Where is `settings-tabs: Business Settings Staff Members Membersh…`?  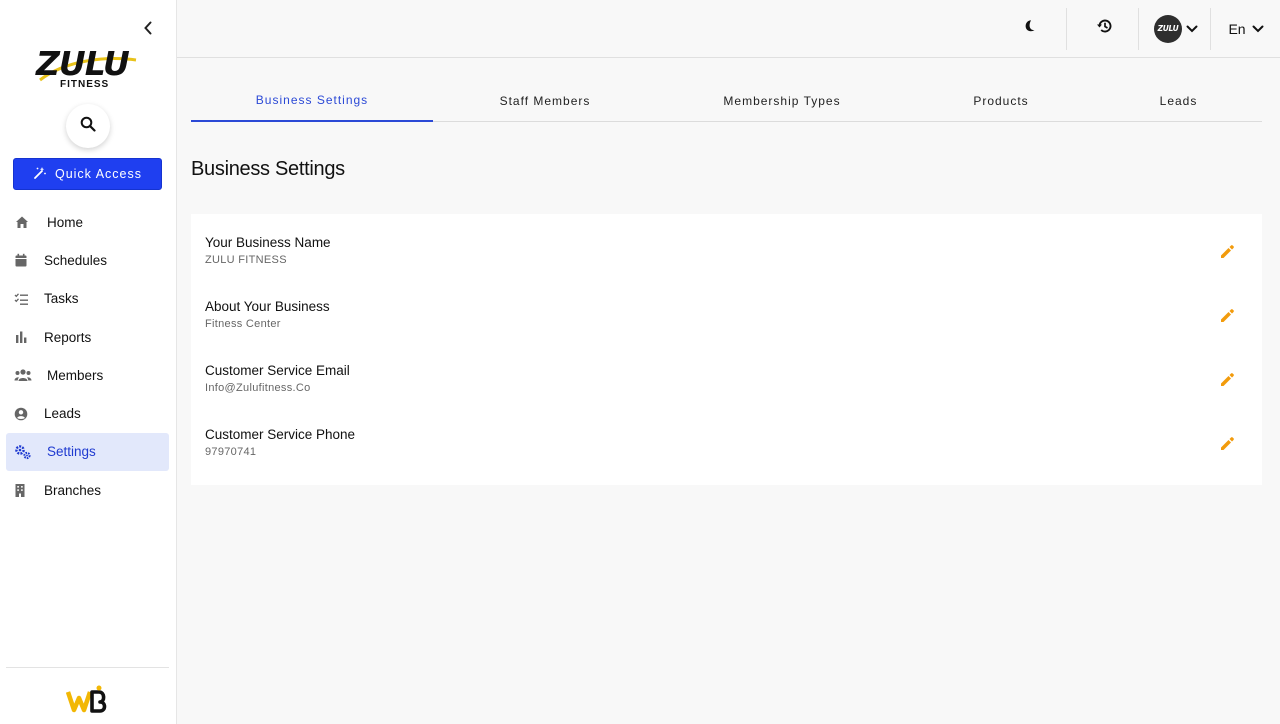 settings-tabs: Business Settings Staff Members Membersh… is located at coordinates (726, 101).